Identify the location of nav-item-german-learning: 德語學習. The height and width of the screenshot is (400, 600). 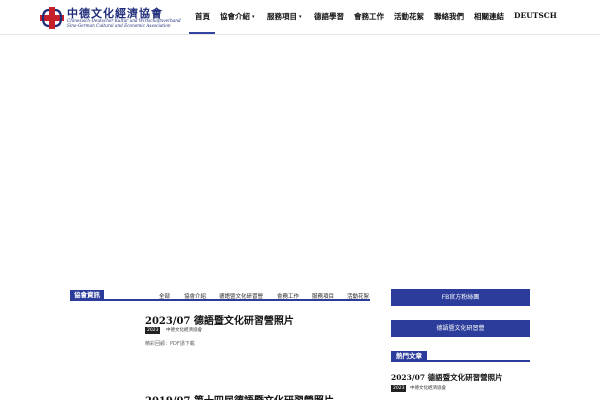
(329, 16).